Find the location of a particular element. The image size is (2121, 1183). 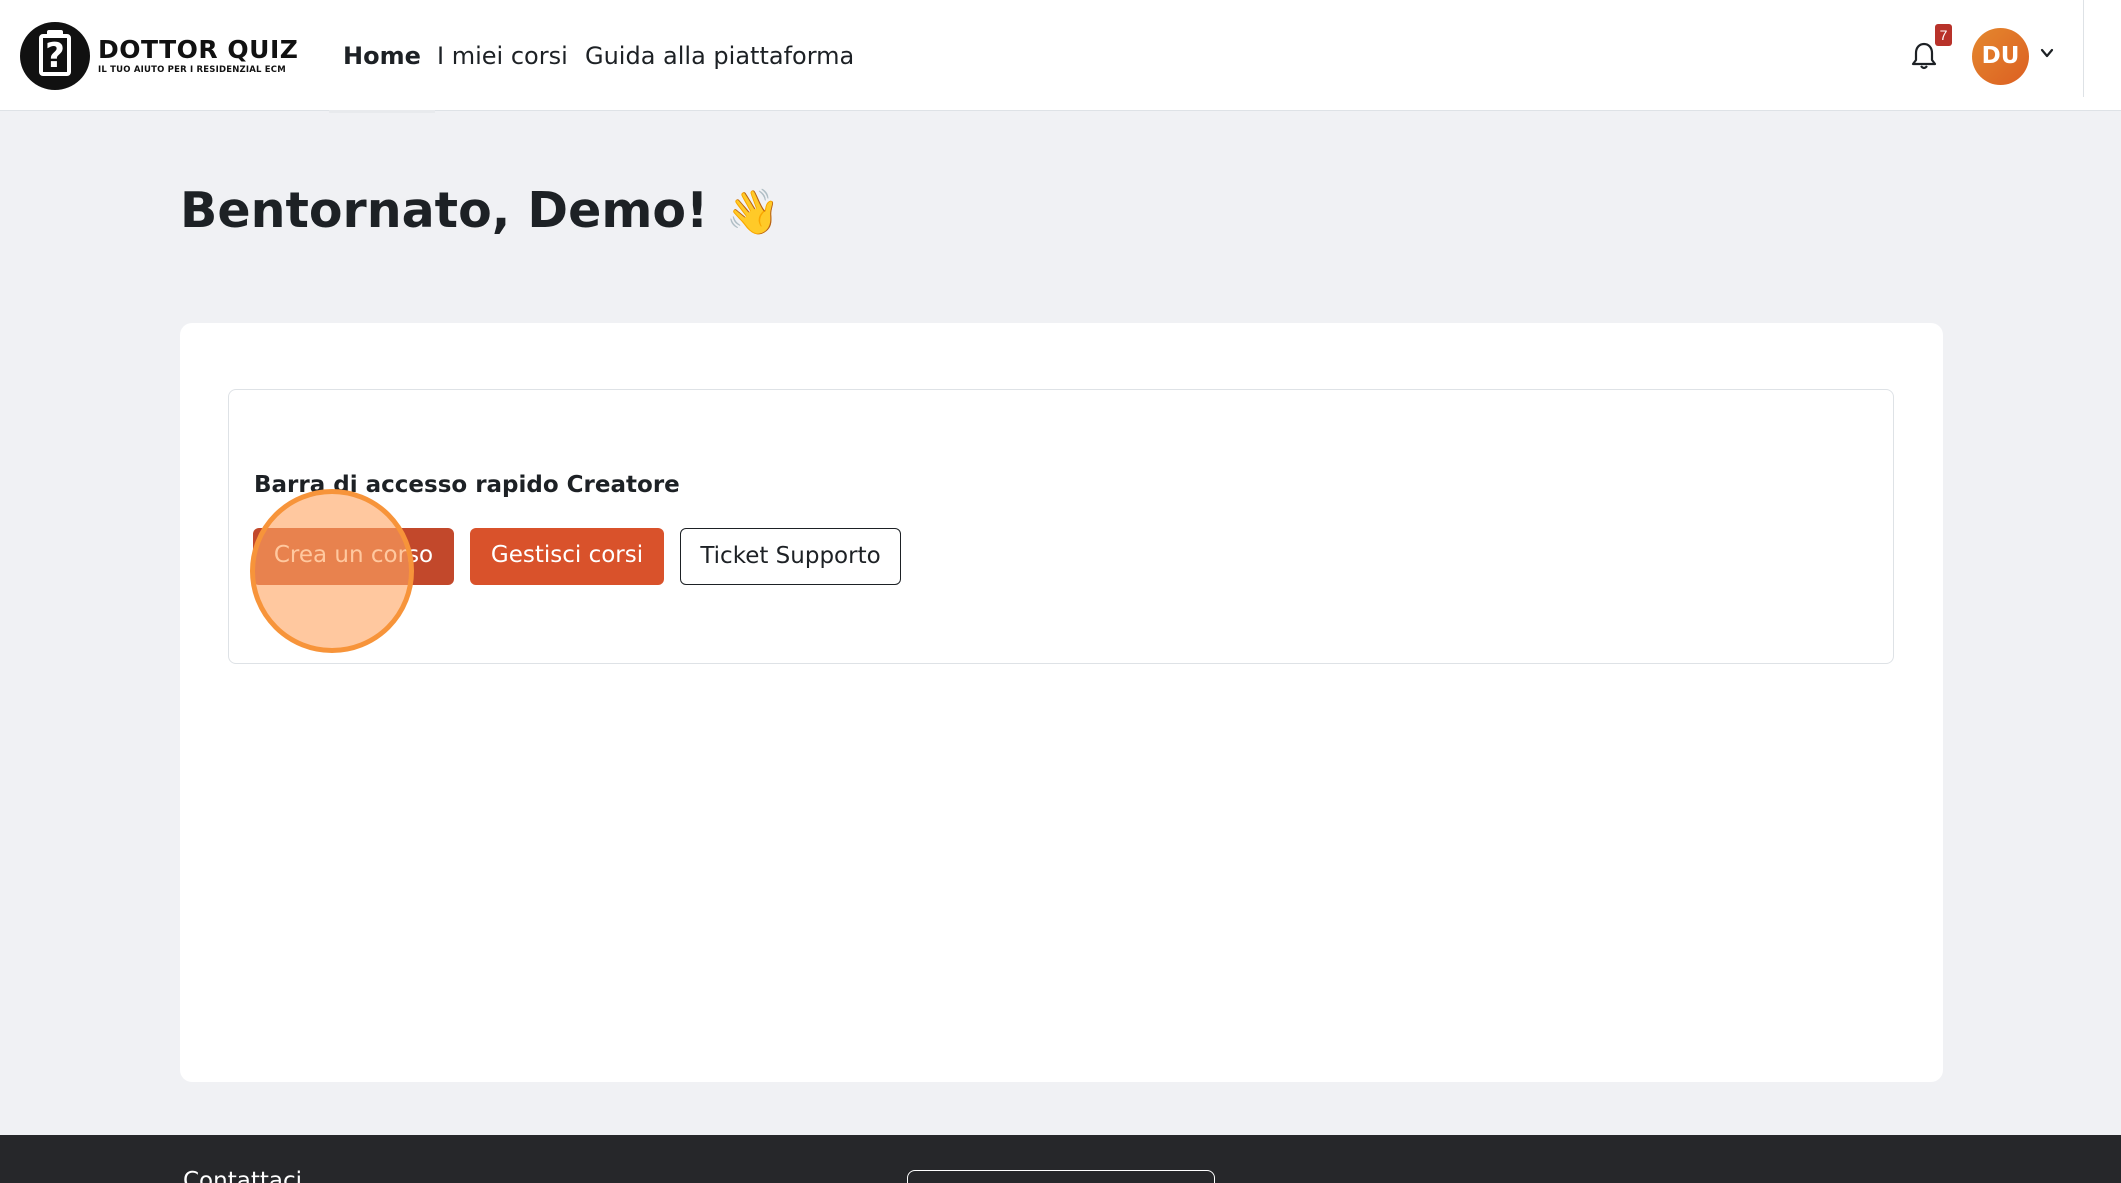

footer-button is located at coordinates (1061, 1176).